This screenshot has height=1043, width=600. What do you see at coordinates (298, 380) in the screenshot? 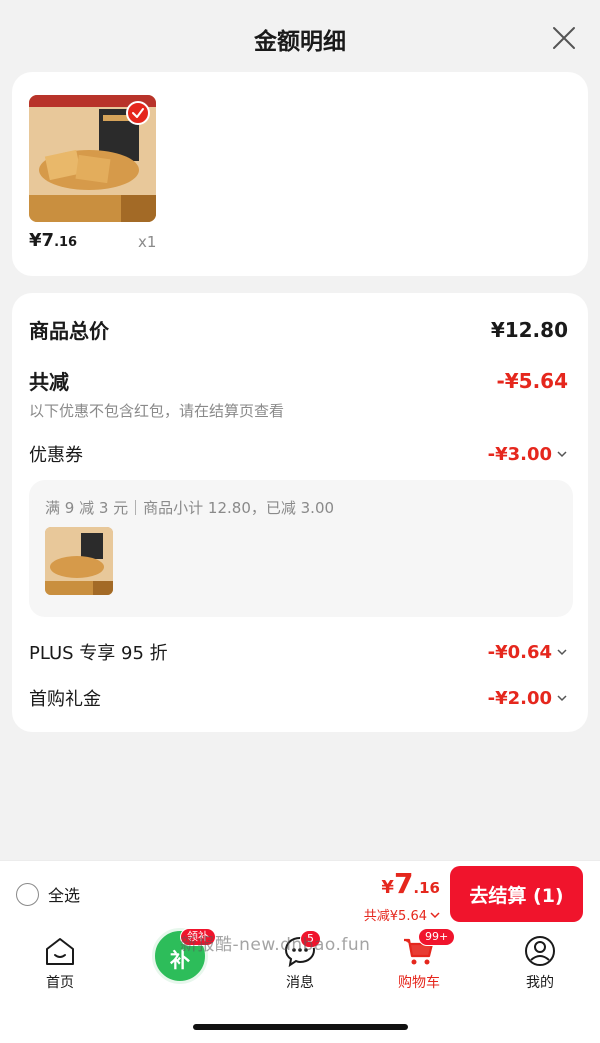
I see `reduce-row: 共减 -¥5.64` at bounding box center [298, 380].